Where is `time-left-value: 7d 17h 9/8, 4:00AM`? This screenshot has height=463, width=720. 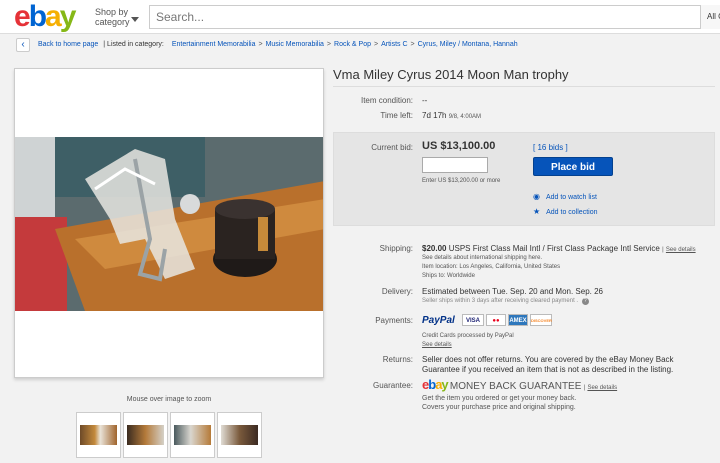
time-left-value: 7d 17h 9/8, 4:00AM is located at coordinates (451, 115).